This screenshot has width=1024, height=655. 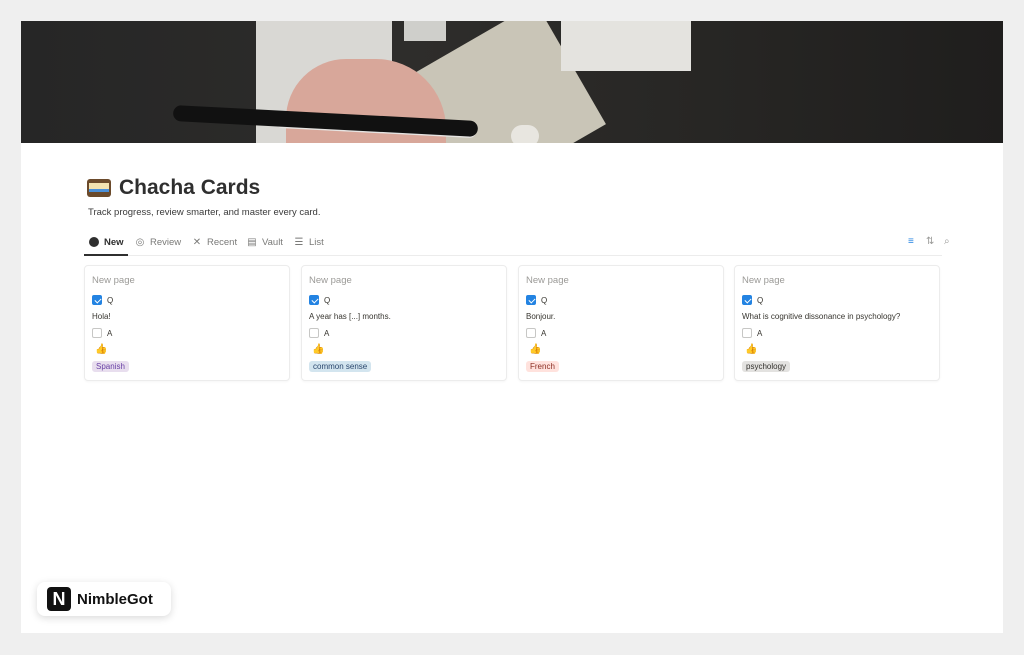 What do you see at coordinates (340, 366) in the screenshot?
I see `tag-badge: common sense` at bounding box center [340, 366].